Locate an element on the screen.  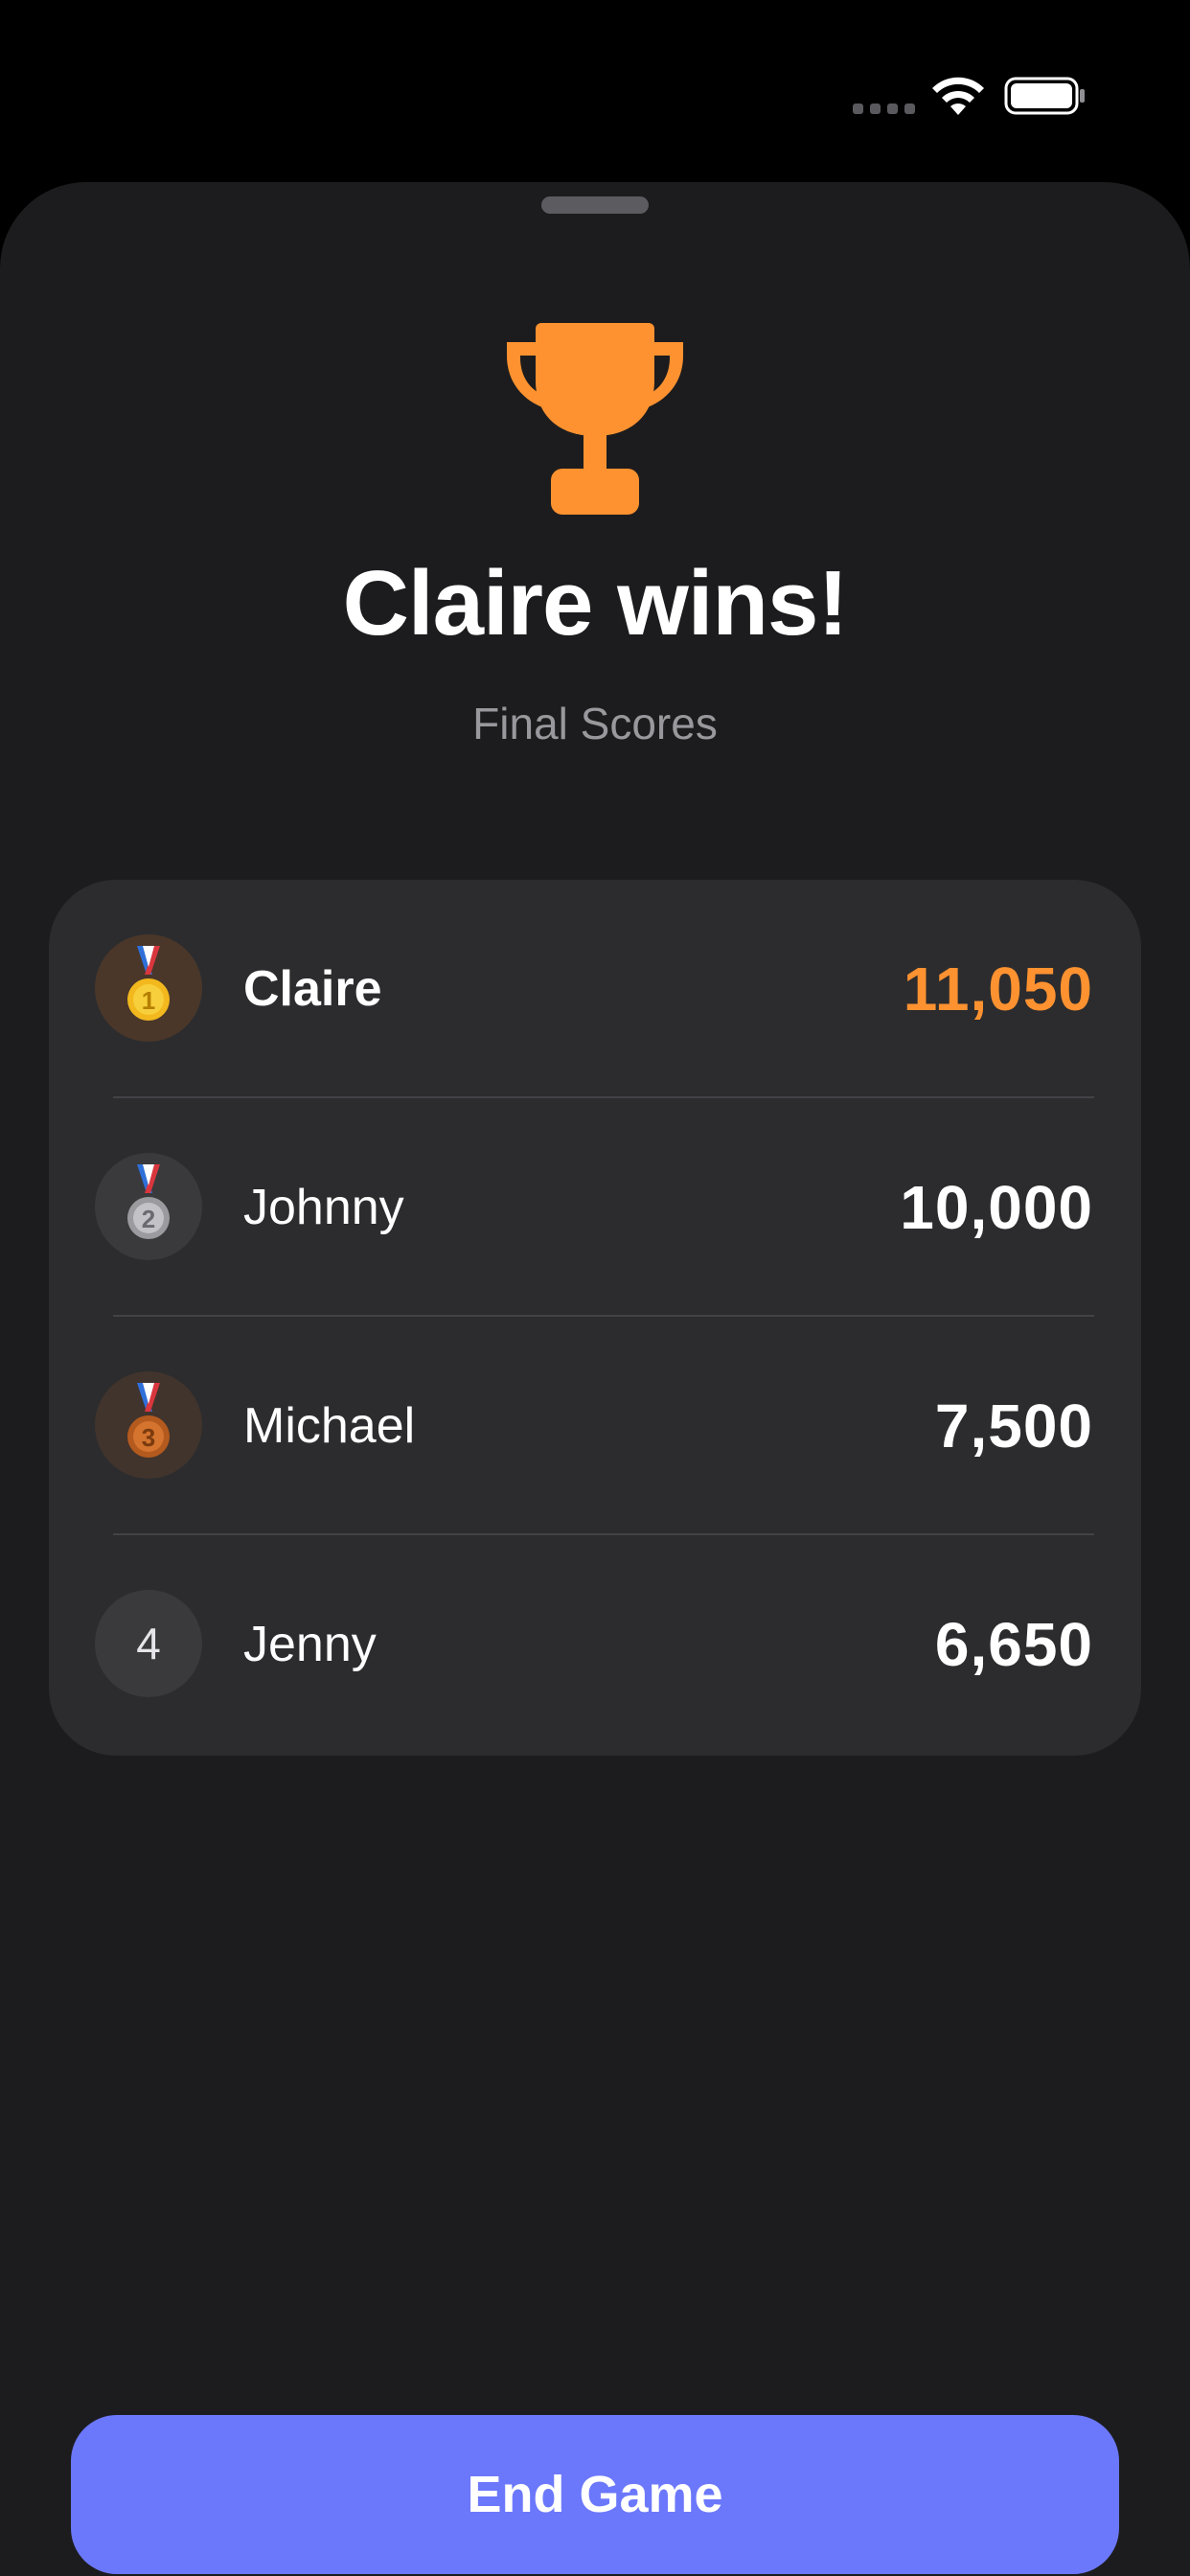
end-game-button: End Game is located at coordinates (595, 2494).